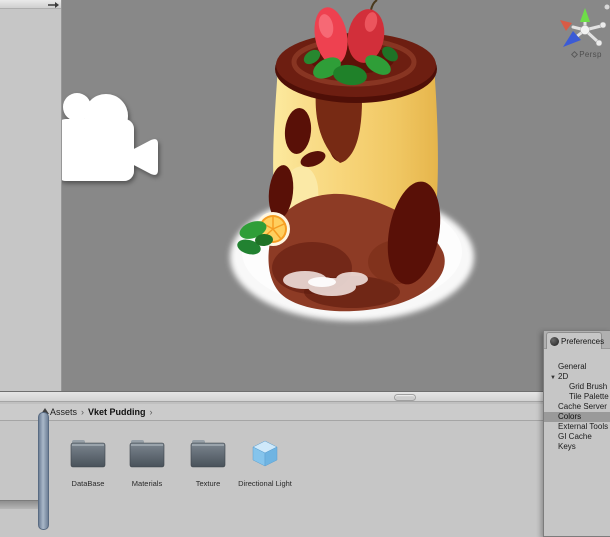 The height and width of the screenshot is (537, 610). I want to click on collapse-arrow-icon, so click(54, 5).